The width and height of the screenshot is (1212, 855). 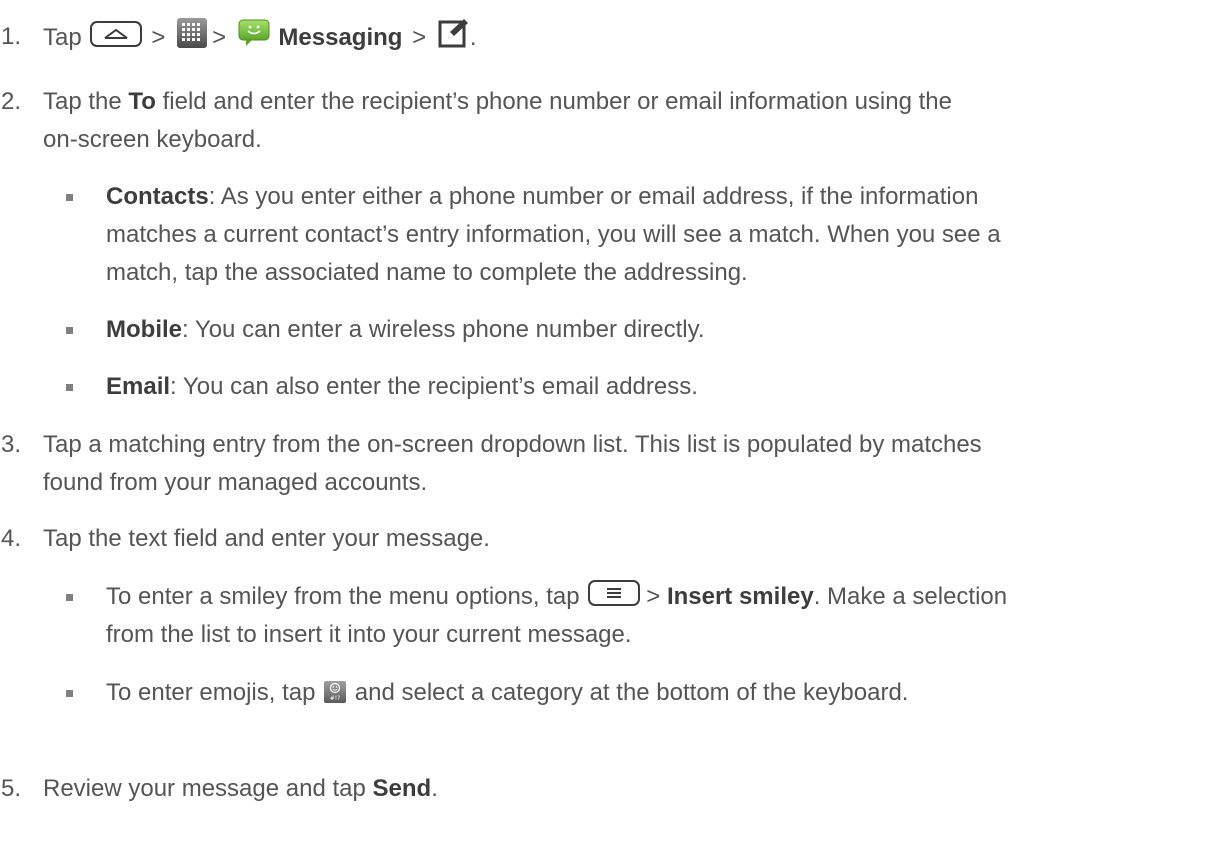 I want to click on step-text: Tap > > Messaging > ., so click(x=617, y=39).